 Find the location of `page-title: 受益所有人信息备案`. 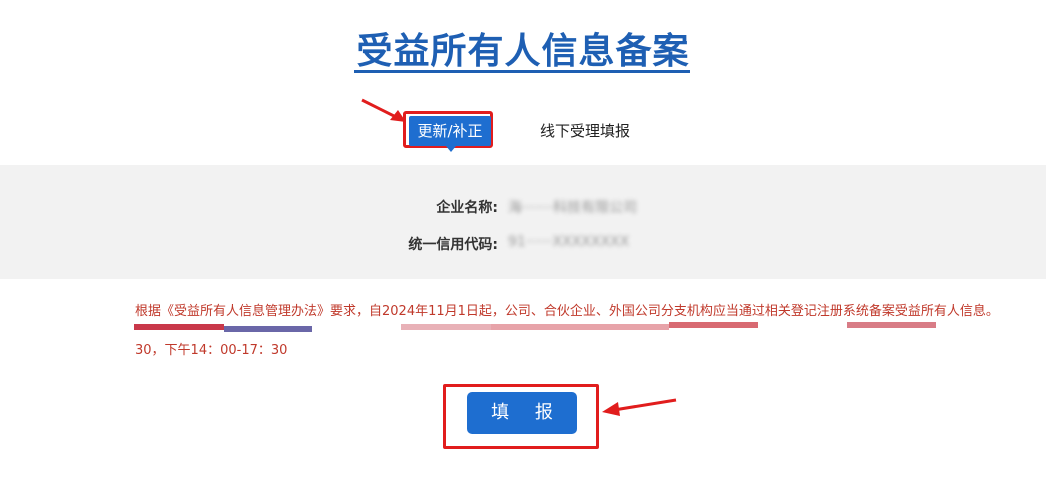

page-title: 受益所有人信息备案 is located at coordinates (523, 51).